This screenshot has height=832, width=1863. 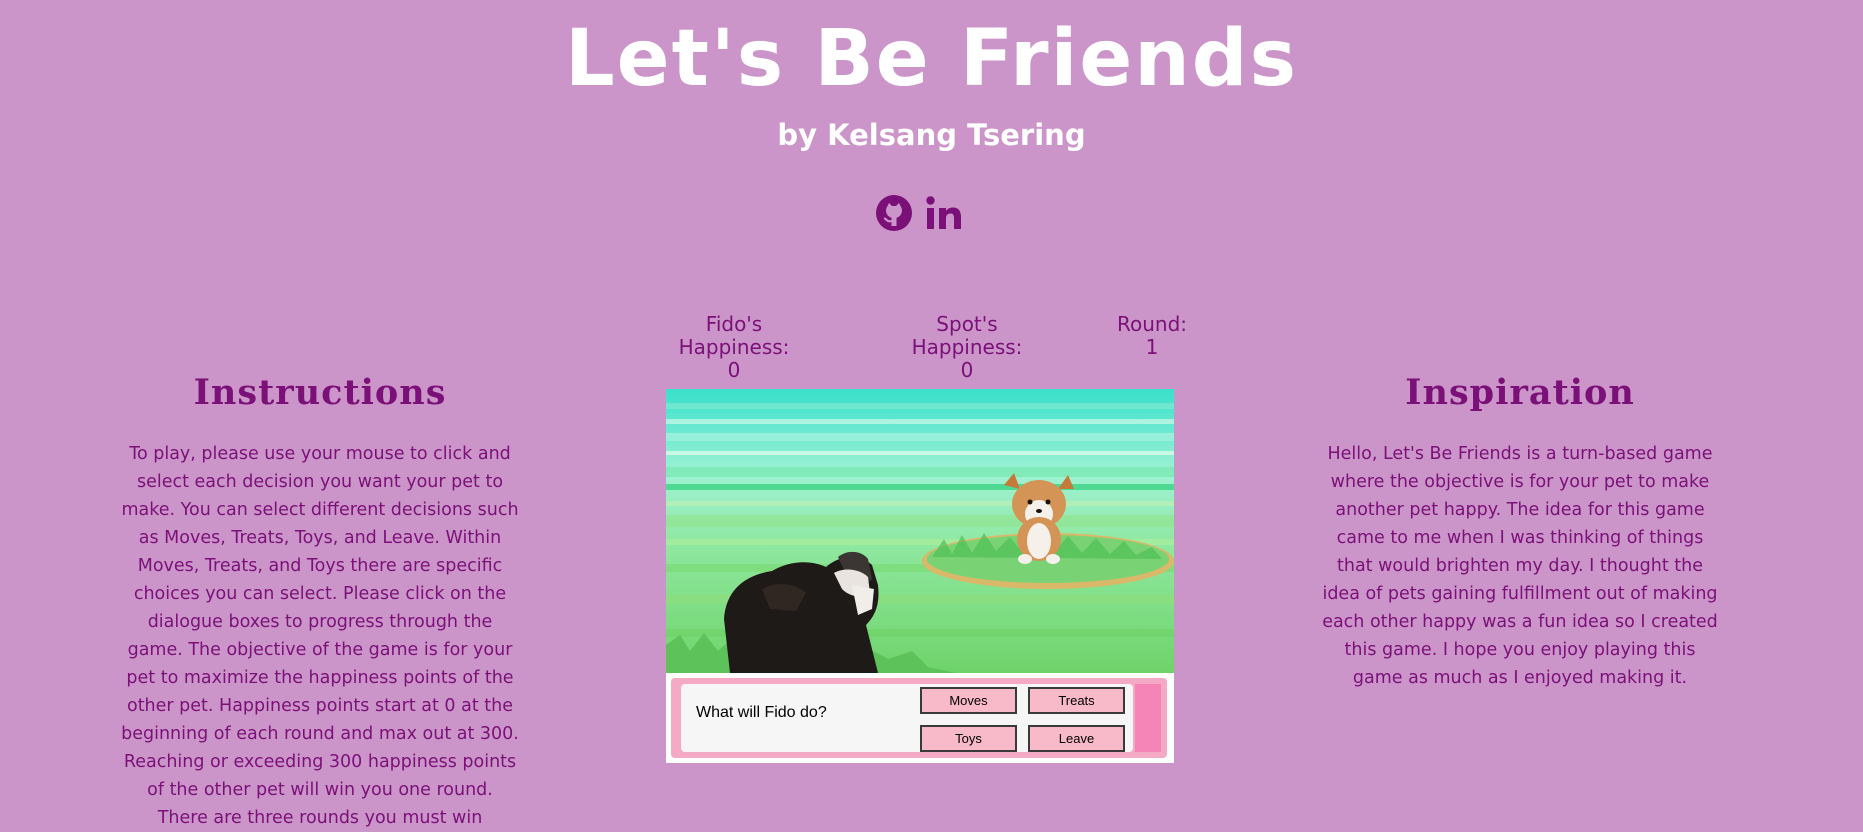 I want to click on round-label: Round:, so click(x=1152, y=324).